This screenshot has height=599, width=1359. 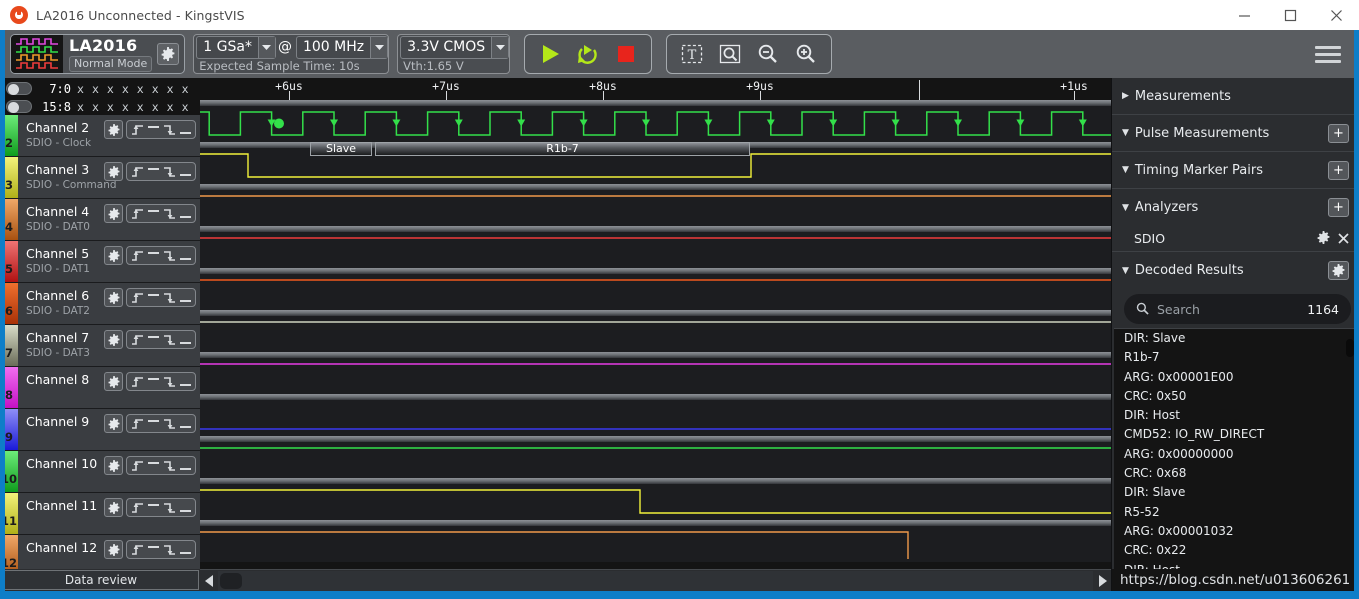 What do you see at coordinates (550, 54) in the screenshot?
I see `run-button` at bounding box center [550, 54].